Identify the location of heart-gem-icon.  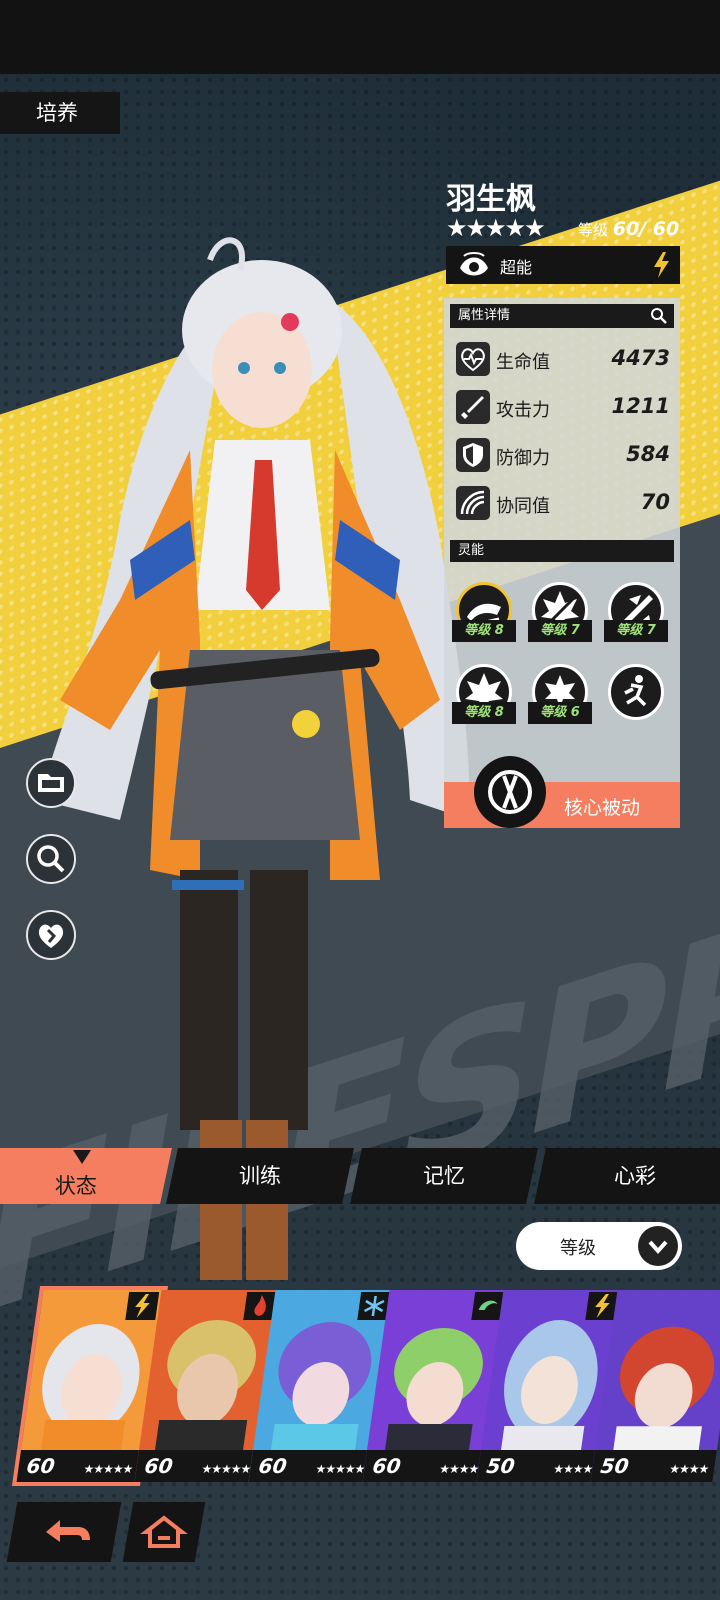
(51, 936).